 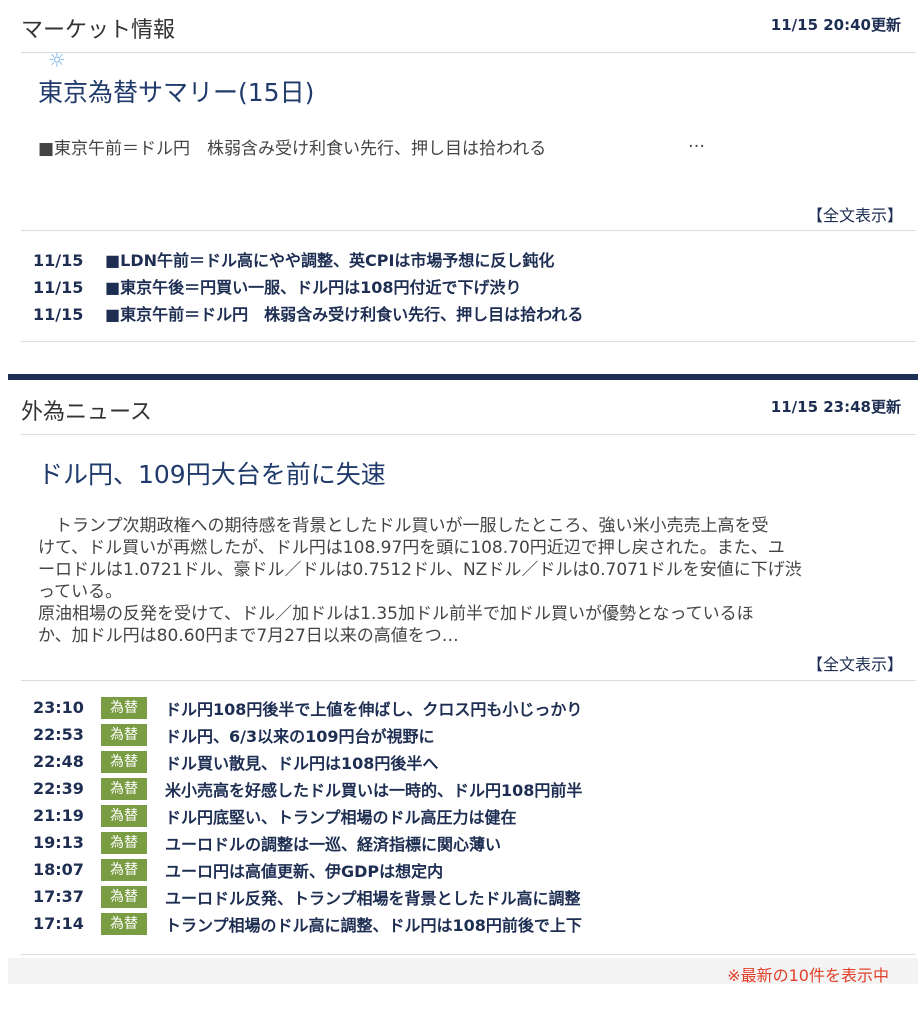 I want to click on news-time: 17:14, so click(x=58, y=923).